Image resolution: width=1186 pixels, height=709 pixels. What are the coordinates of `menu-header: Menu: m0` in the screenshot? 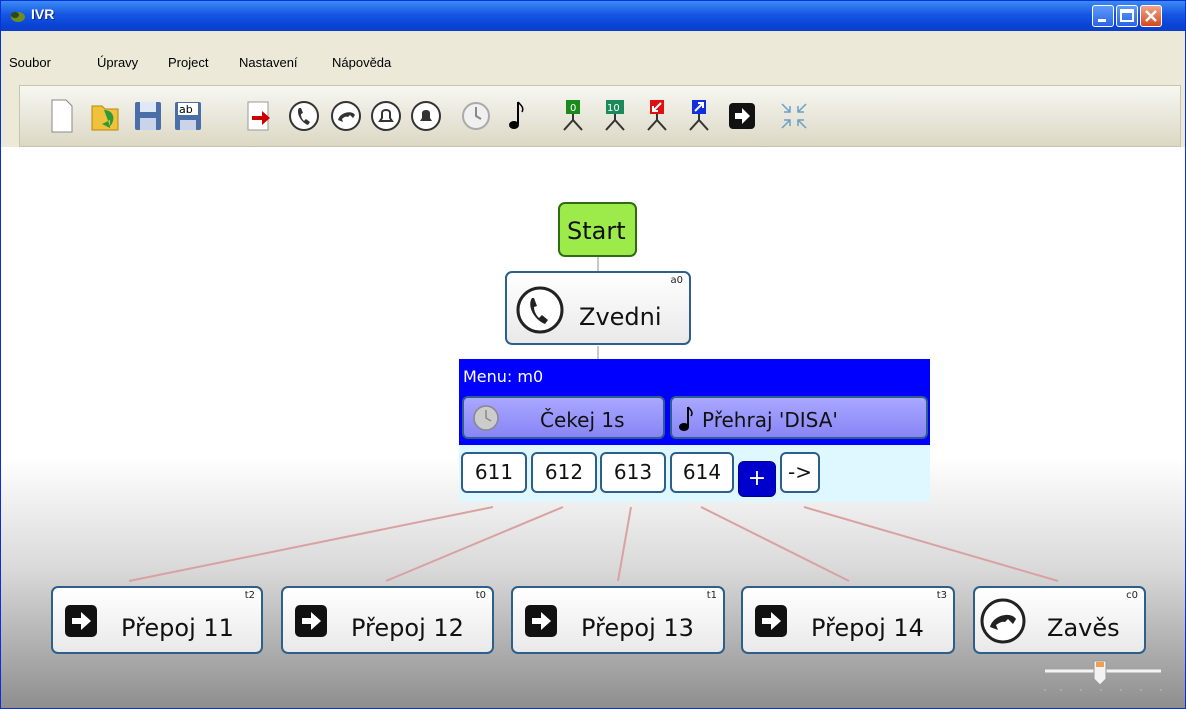 It's located at (694, 376).